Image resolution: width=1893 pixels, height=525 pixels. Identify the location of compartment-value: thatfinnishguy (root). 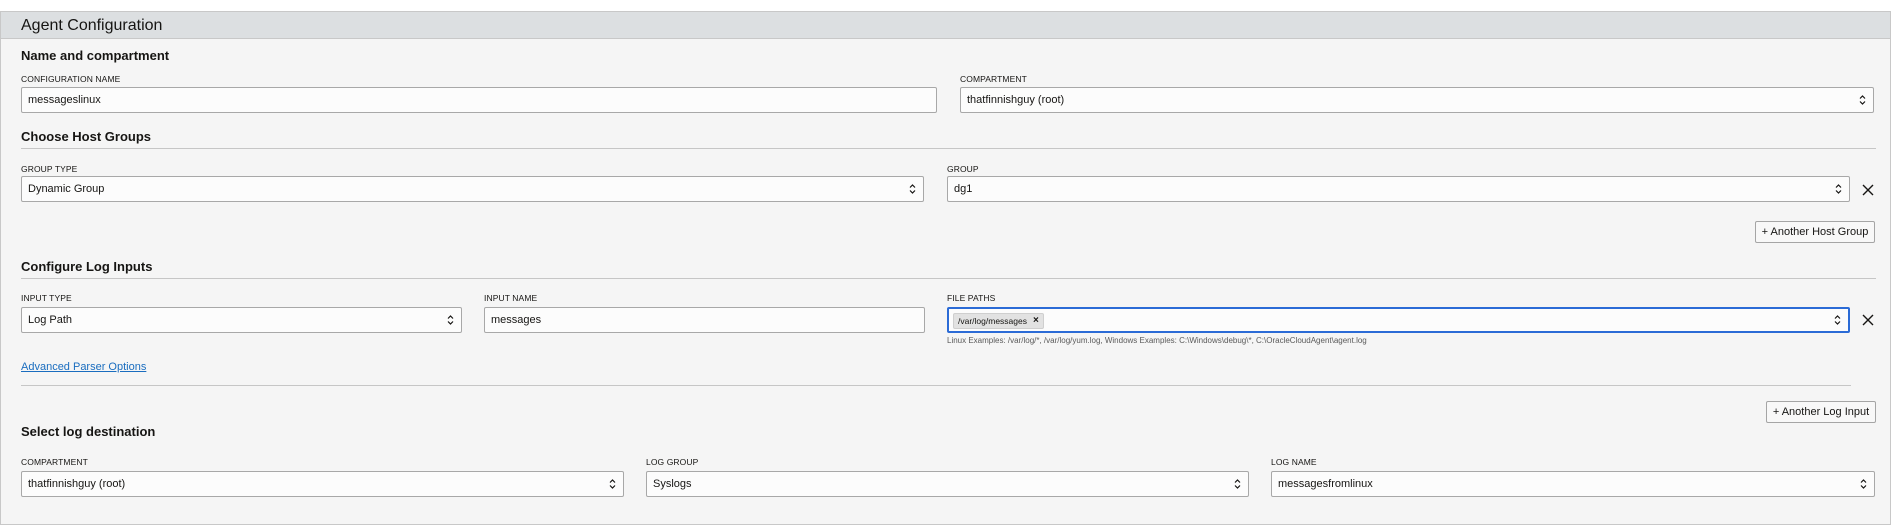
(1016, 100).